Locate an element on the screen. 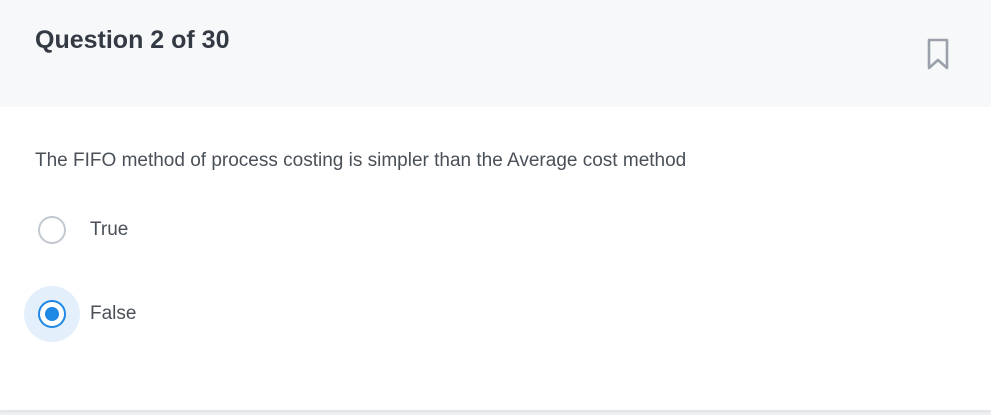  radio-selected-dot is located at coordinates (52, 314).